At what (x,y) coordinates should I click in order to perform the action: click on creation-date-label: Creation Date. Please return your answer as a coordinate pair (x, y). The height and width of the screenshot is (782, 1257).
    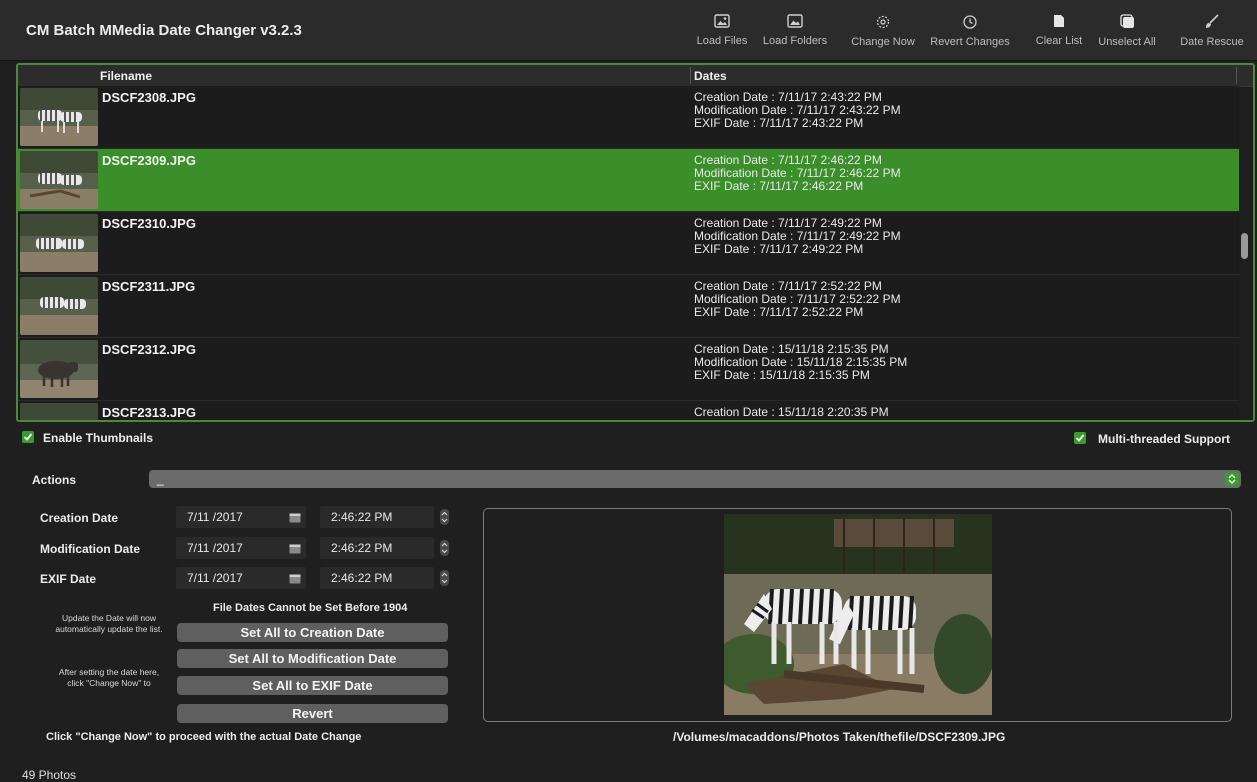
    Looking at the image, I should click on (79, 518).